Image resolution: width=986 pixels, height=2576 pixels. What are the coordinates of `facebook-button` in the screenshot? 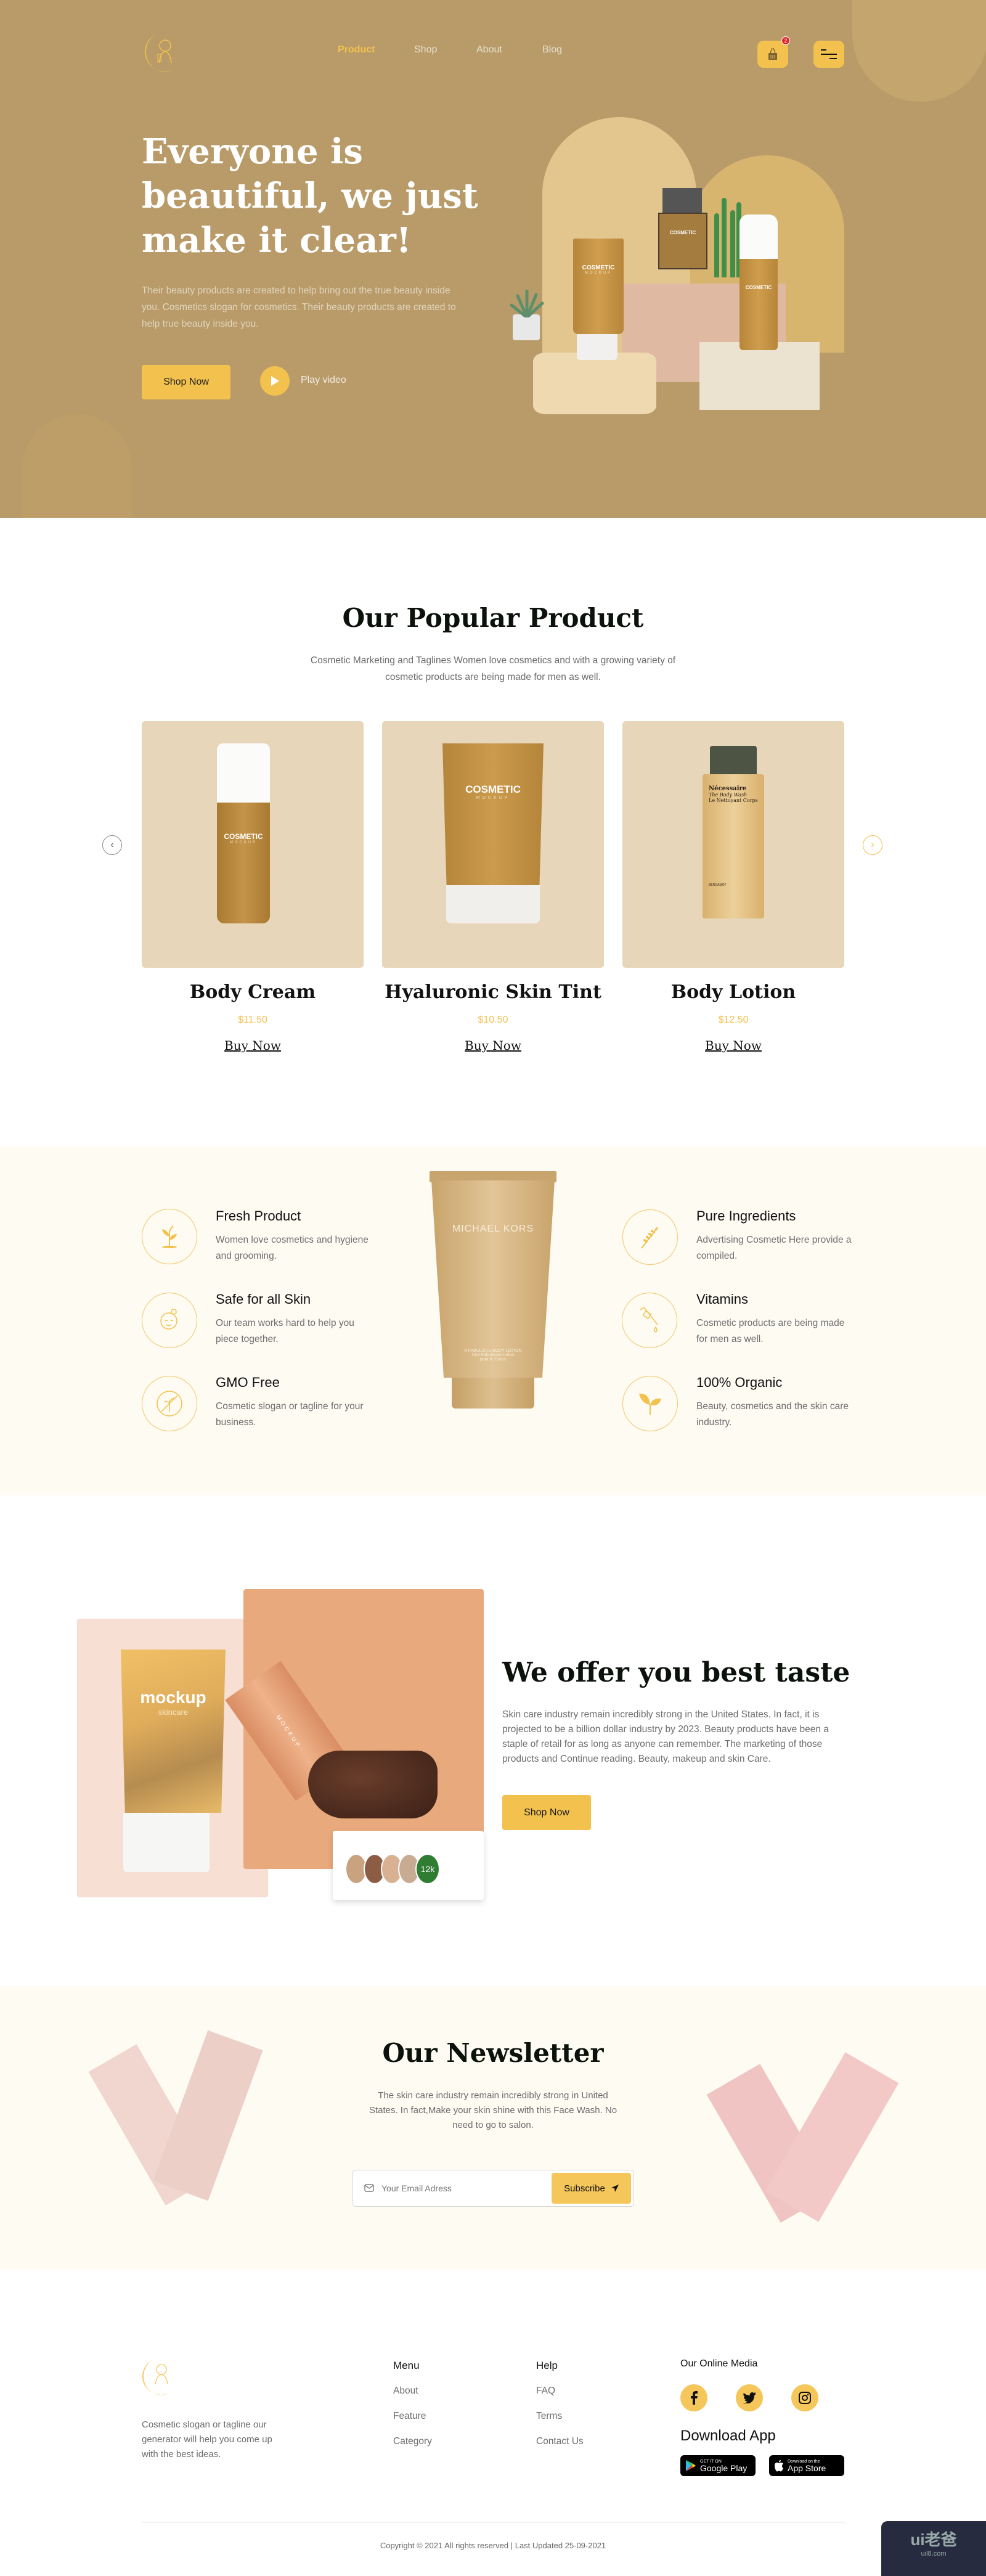 It's located at (693, 2397).